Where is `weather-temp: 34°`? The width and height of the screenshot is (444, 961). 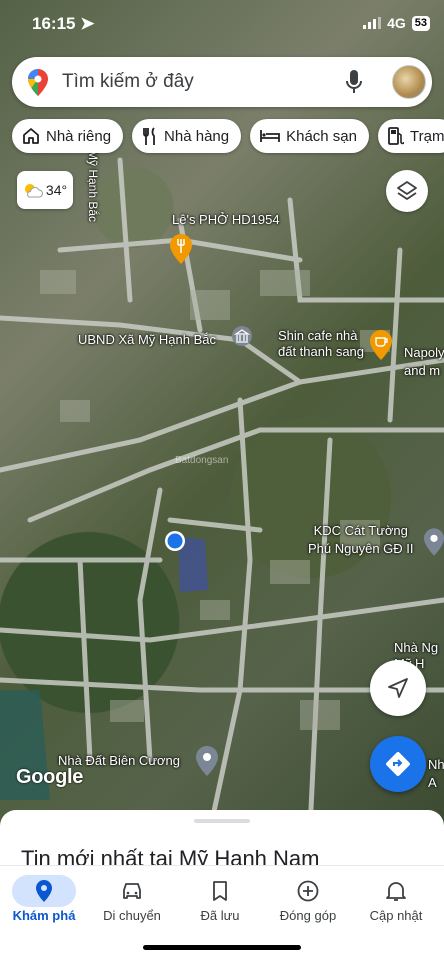
weather-temp: 34° is located at coordinates (56, 190).